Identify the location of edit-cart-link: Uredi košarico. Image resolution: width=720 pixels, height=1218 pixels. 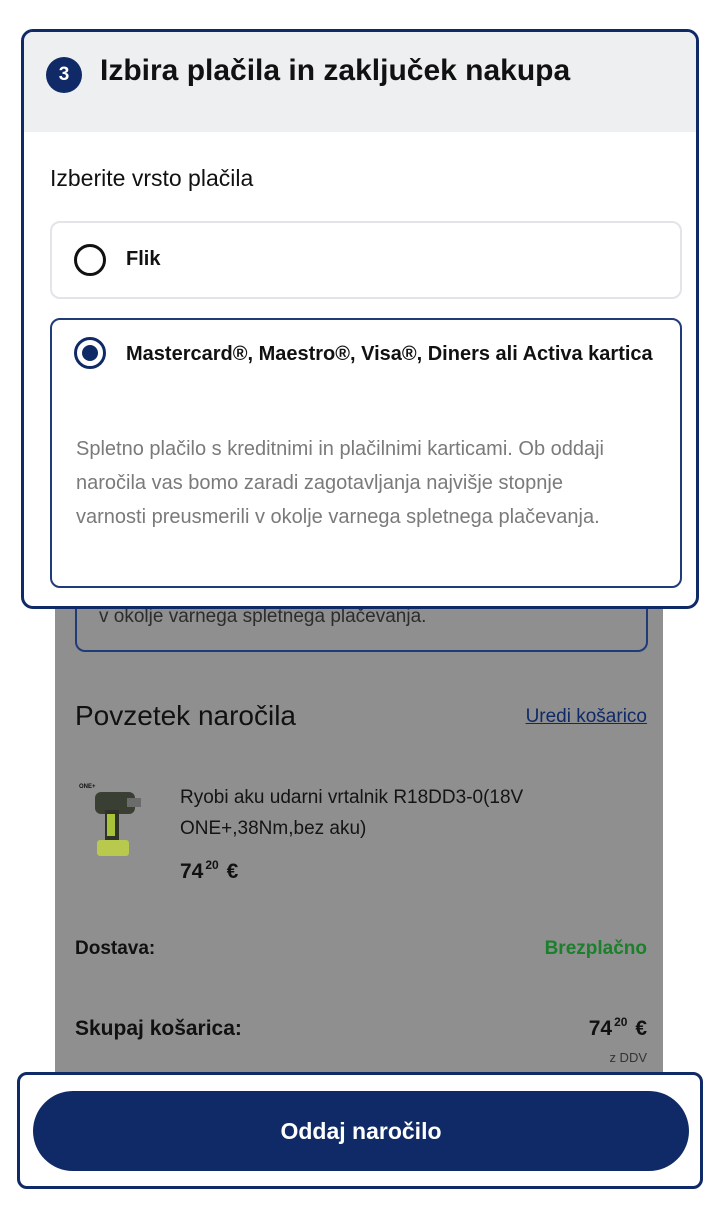
(586, 717).